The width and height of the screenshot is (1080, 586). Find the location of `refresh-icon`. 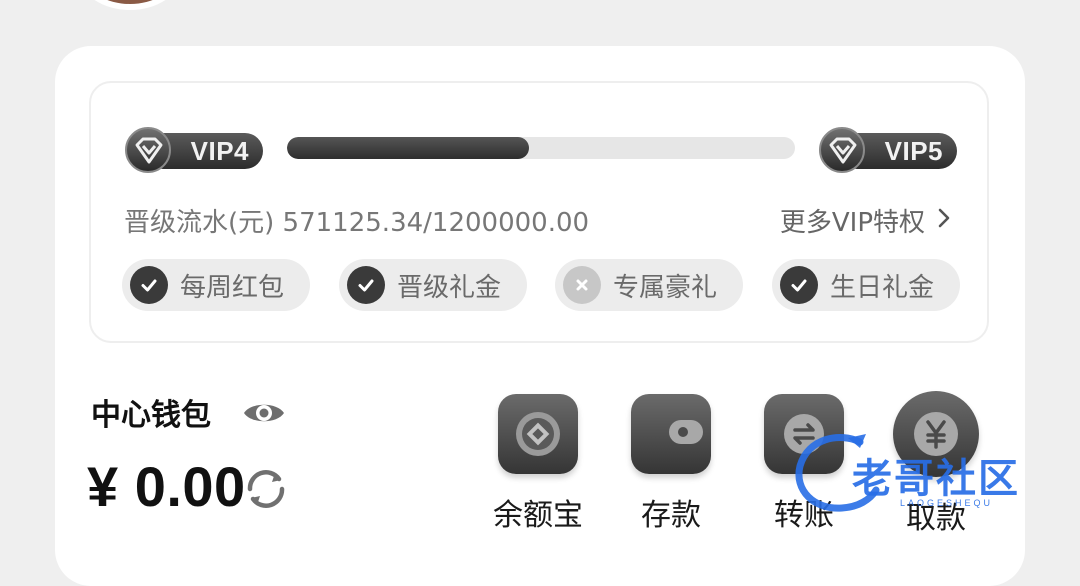

refresh-icon is located at coordinates (266, 491).